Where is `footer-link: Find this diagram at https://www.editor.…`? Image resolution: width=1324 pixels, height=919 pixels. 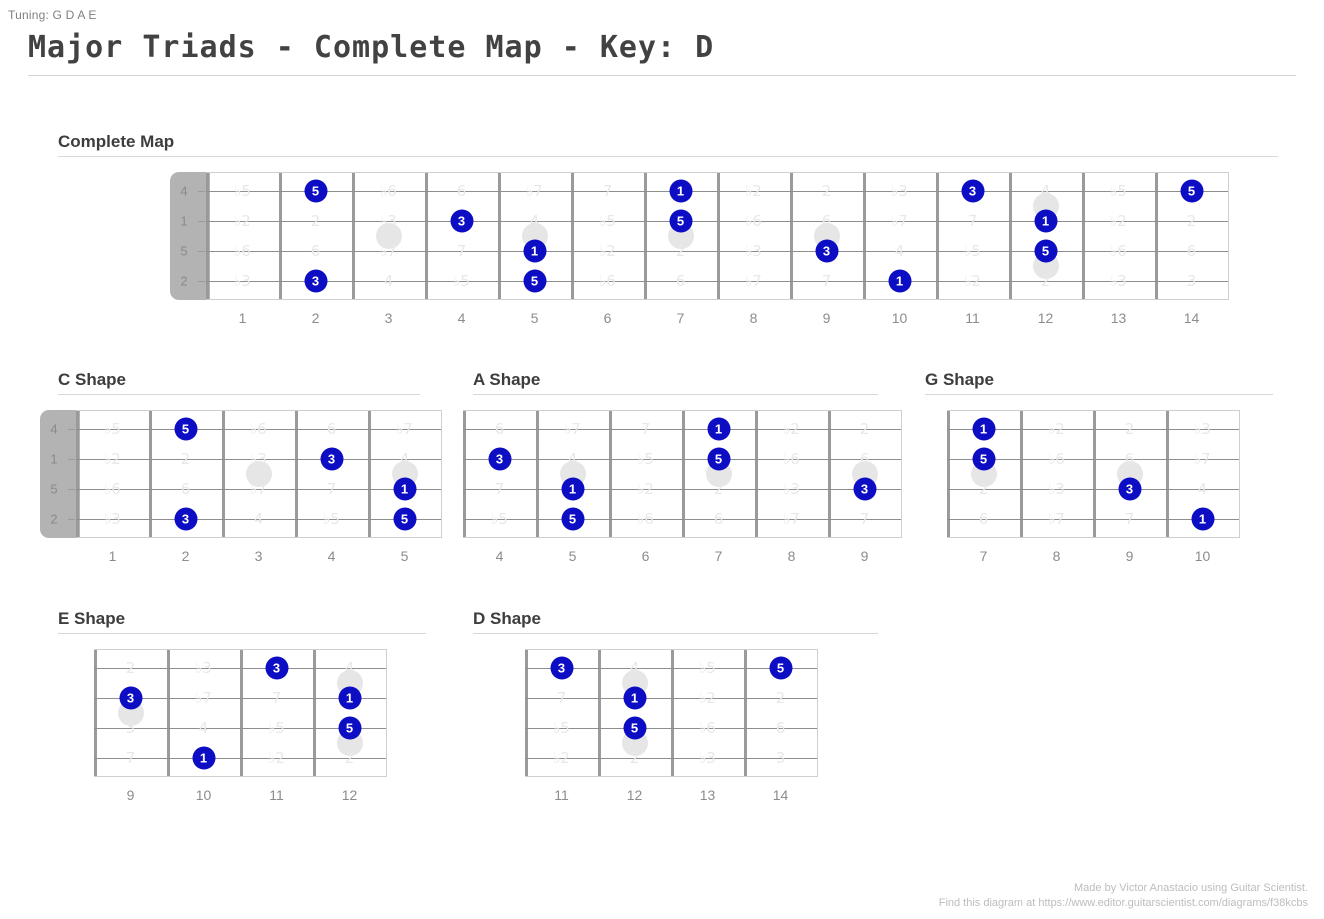
footer-link: Find this diagram at https://www.editor.… is located at coordinates (1123, 903).